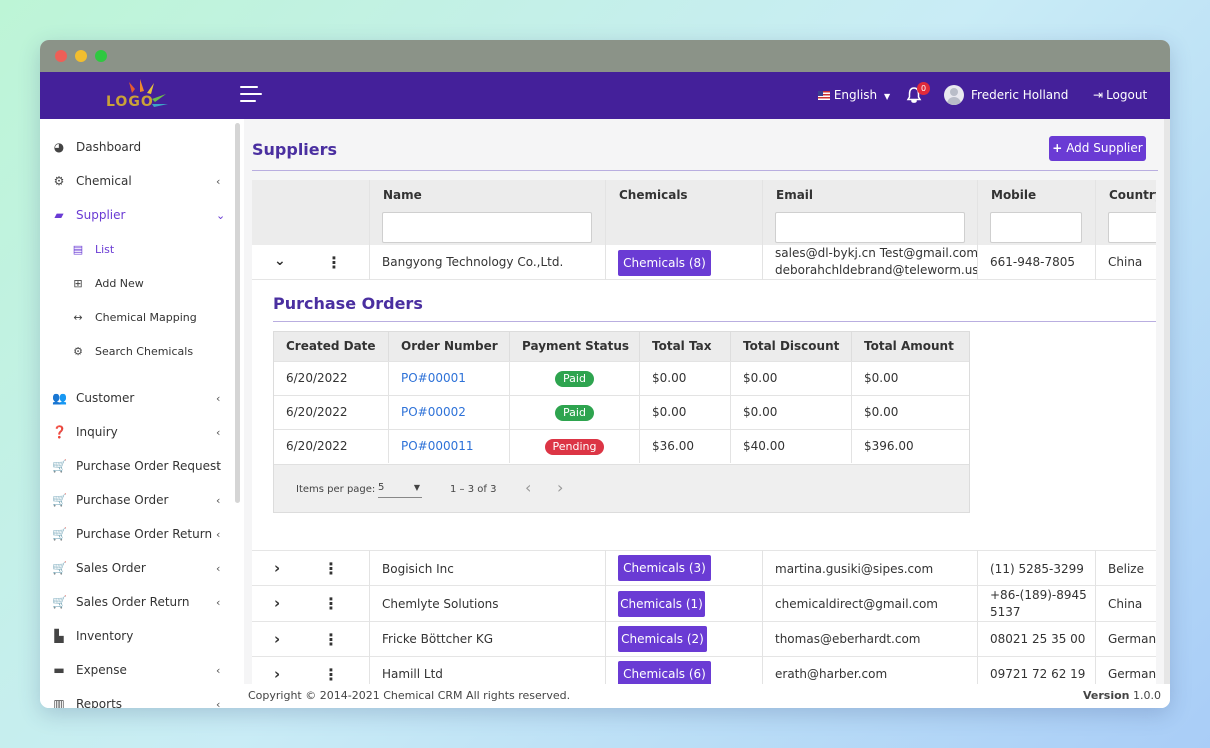 This screenshot has width=1210, height=748. What do you see at coordinates (92, 249) in the screenshot?
I see `sidebar-subitem-list: ▤ List` at bounding box center [92, 249].